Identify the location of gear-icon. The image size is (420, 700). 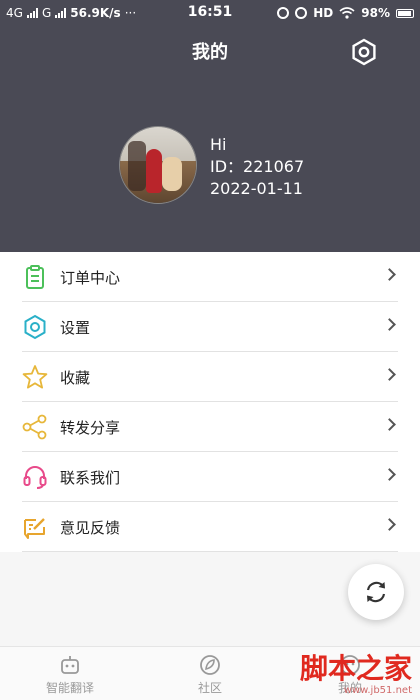
(35, 327).